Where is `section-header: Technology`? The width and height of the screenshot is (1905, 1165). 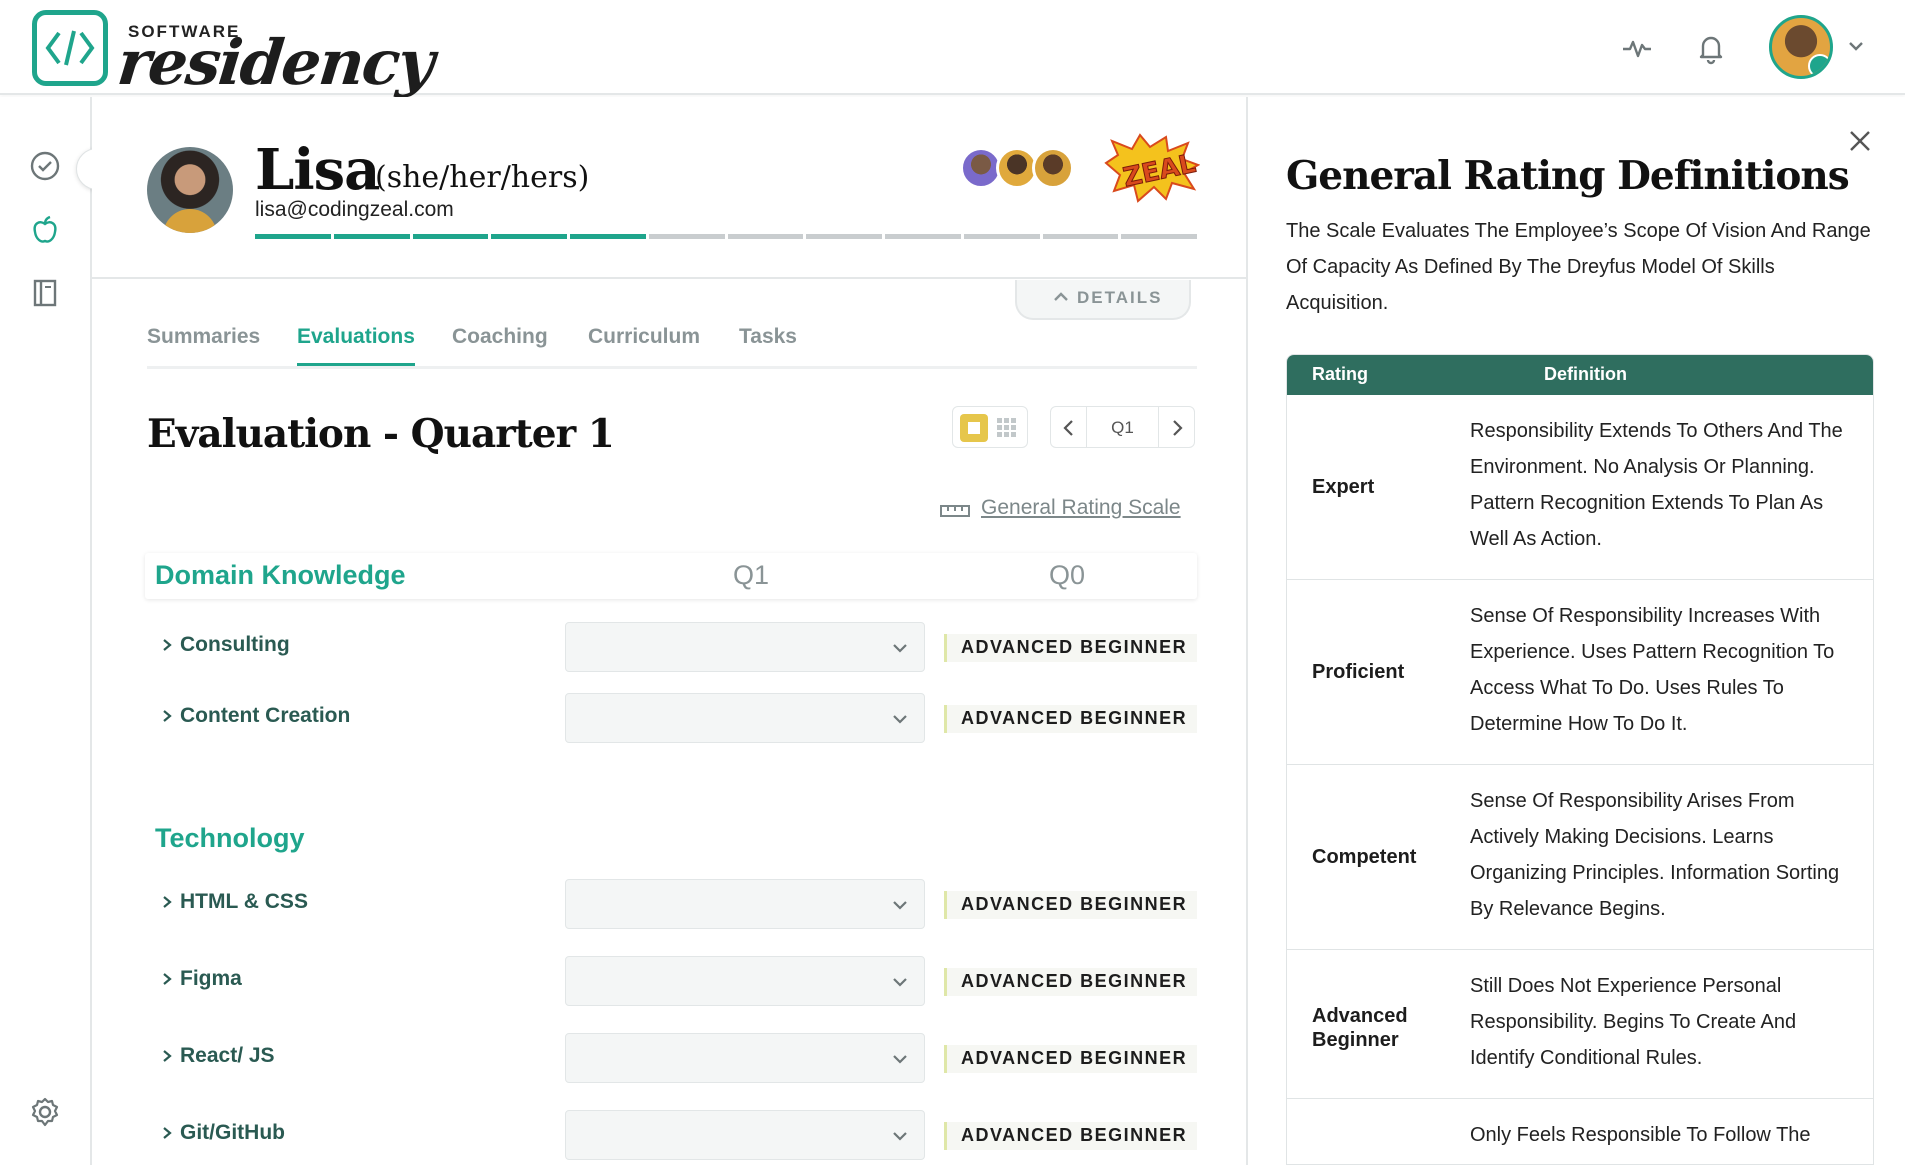
section-header: Technology is located at coordinates (671, 839).